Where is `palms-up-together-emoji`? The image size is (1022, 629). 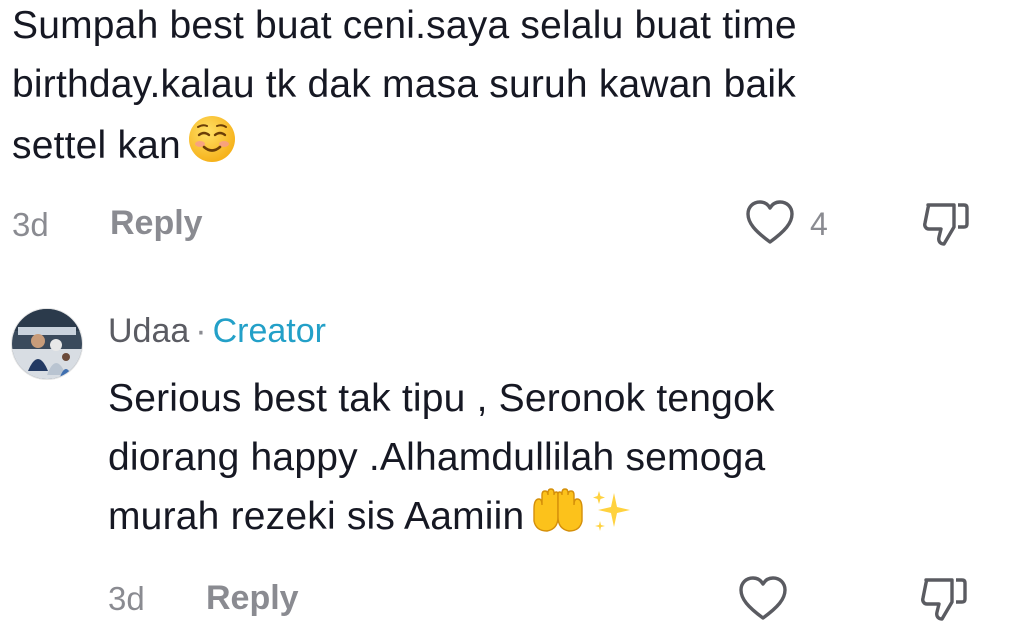
palms-up-together-emoji is located at coordinates (558, 519).